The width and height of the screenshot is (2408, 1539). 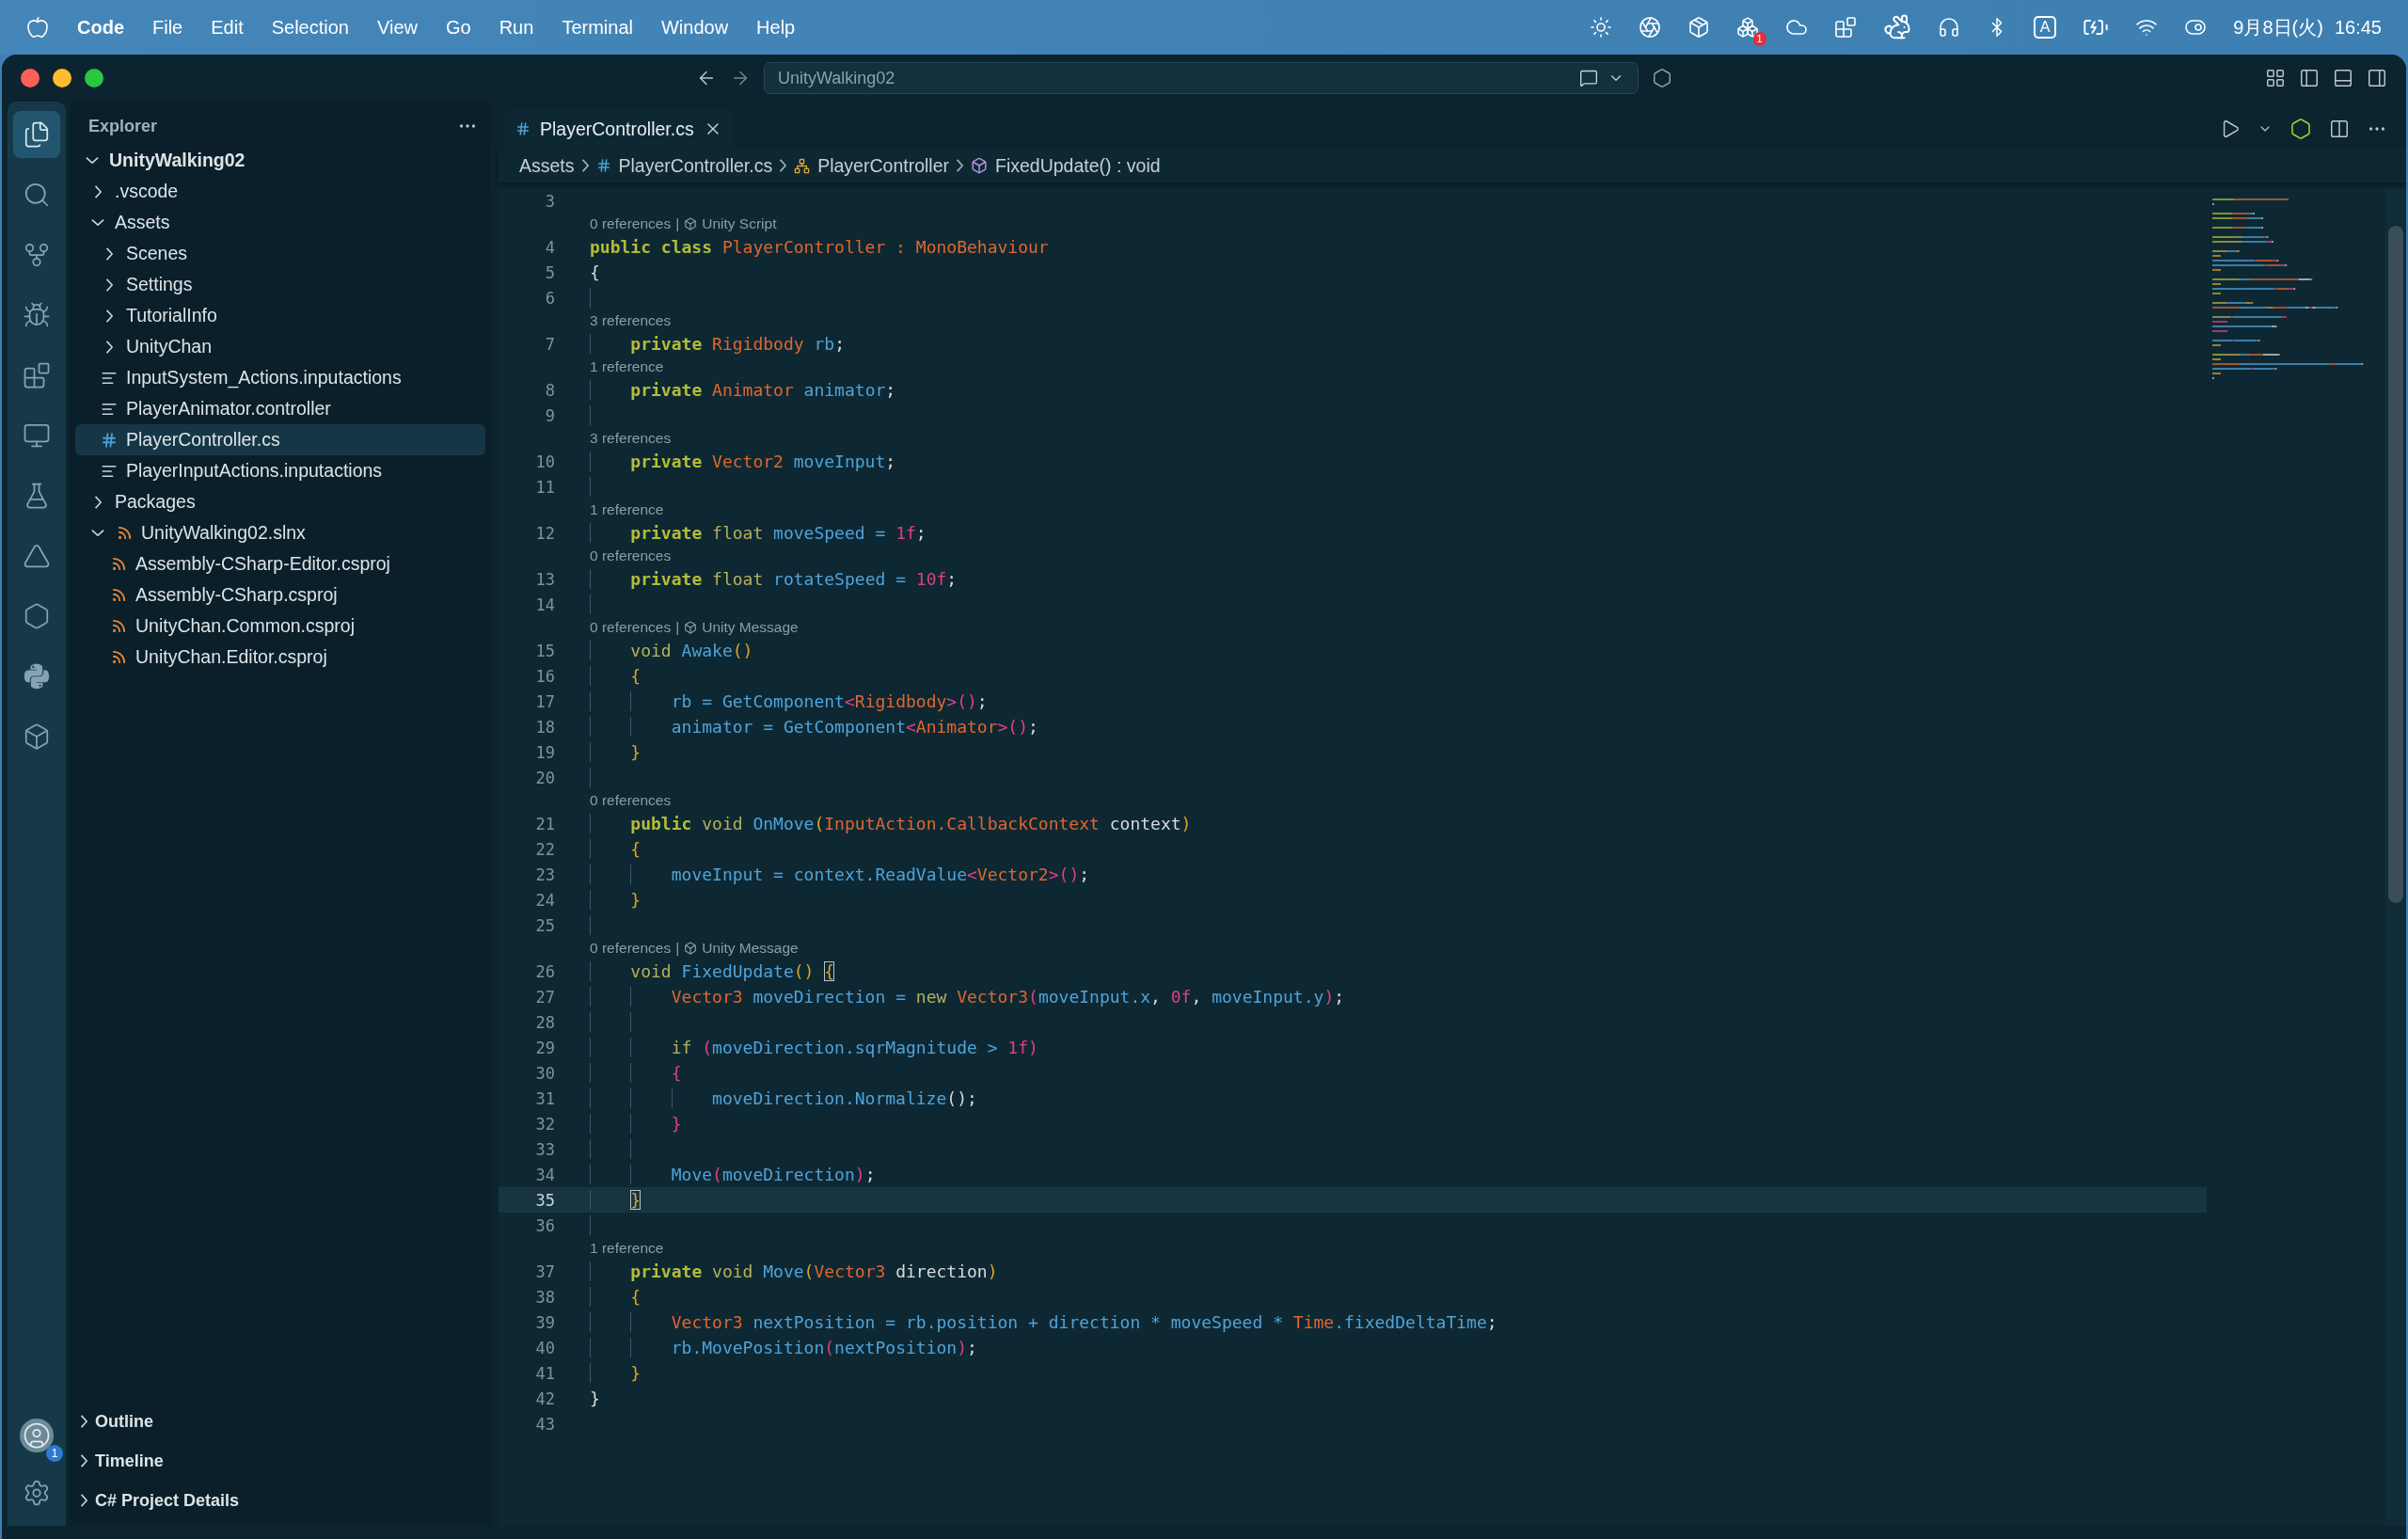 I want to click on line-number: 19, so click(x=544, y=752).